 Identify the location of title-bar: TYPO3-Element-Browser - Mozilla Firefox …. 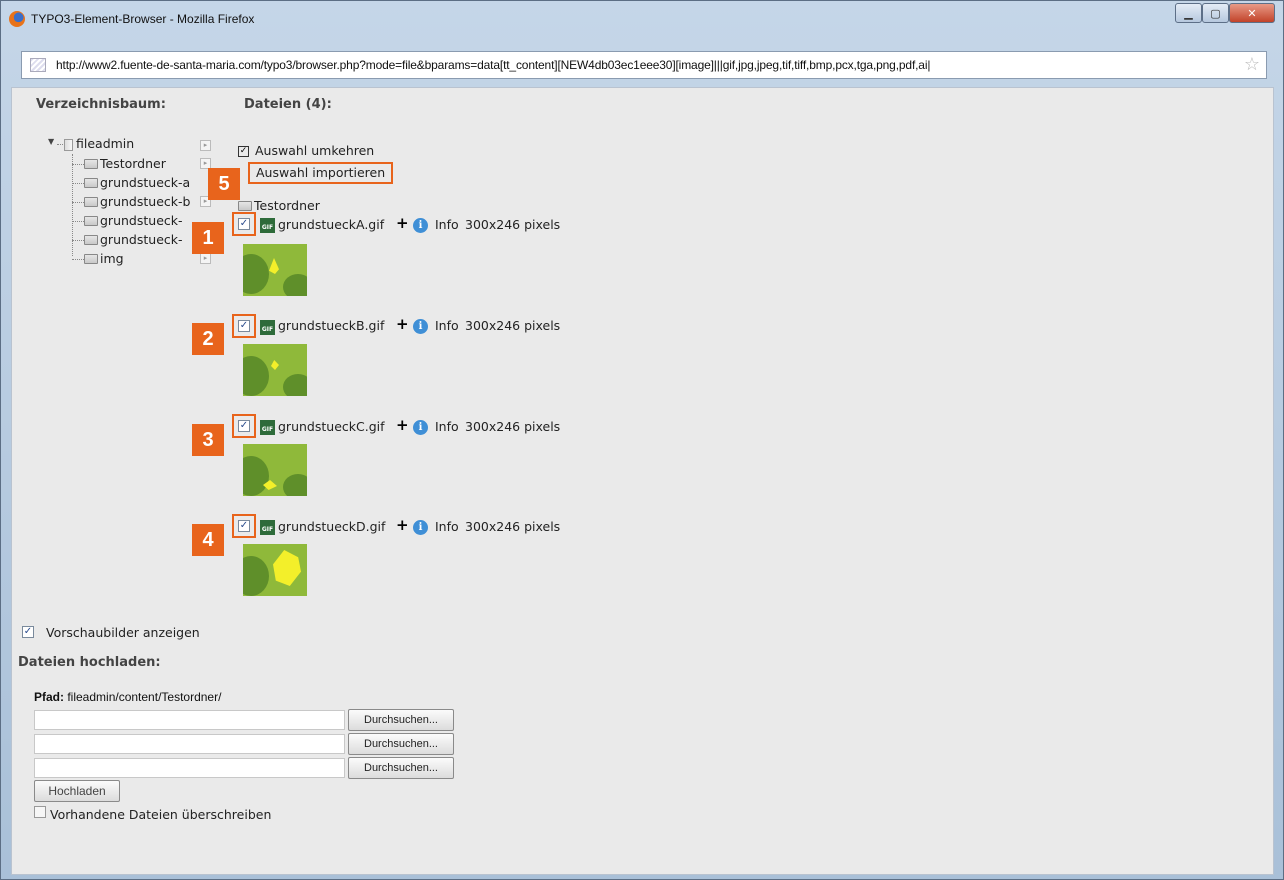
(642, 20).